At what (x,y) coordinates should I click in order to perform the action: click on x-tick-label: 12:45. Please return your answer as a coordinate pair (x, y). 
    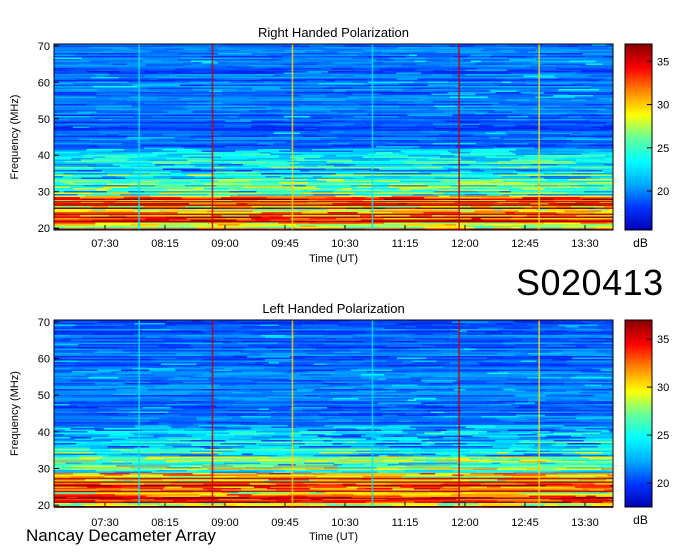
    Looking at the image, I should click on (525, 244).